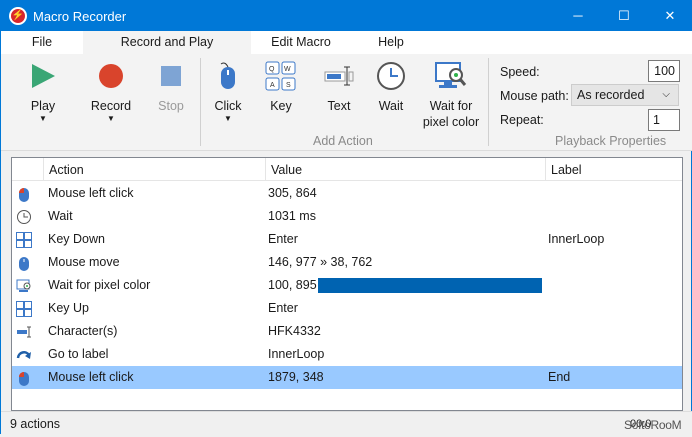 This screenshot has width=692, height=437. What do you see at coordinates (664, 120) in the screenshot?
I see `repeat-input: 1` at bounding box center [664, 120].